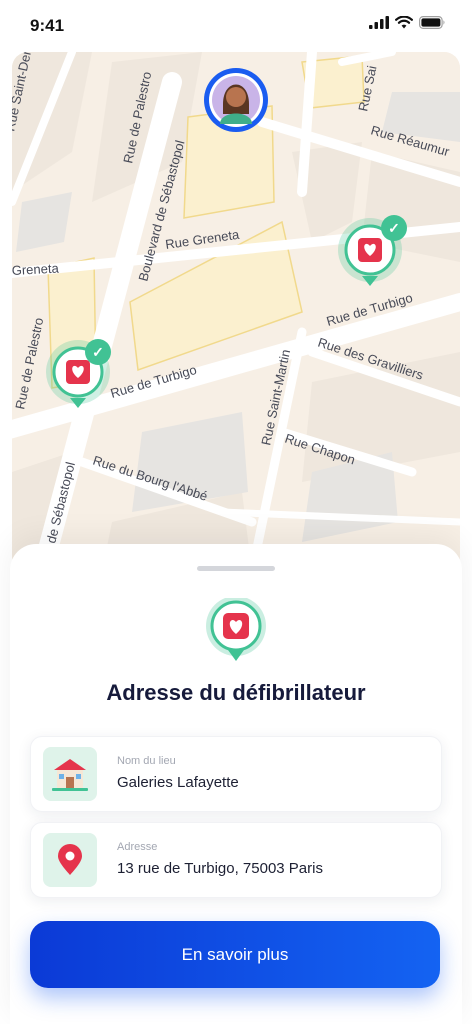  I want to click on drag-handle, so click(236, 568).